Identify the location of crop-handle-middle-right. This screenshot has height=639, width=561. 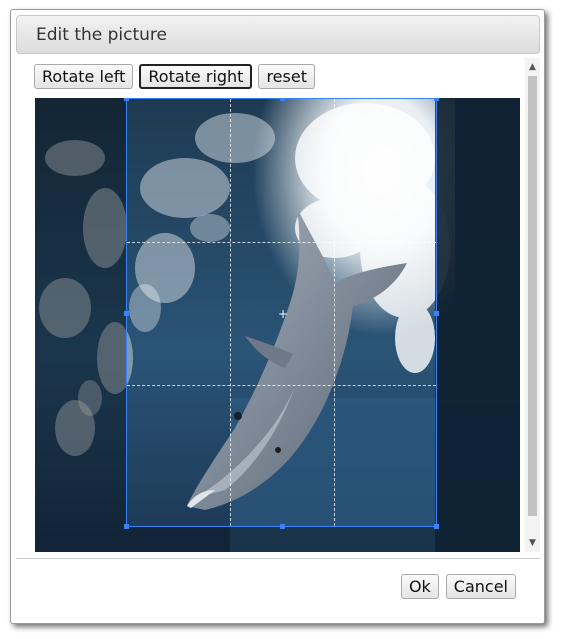
(436, 313).